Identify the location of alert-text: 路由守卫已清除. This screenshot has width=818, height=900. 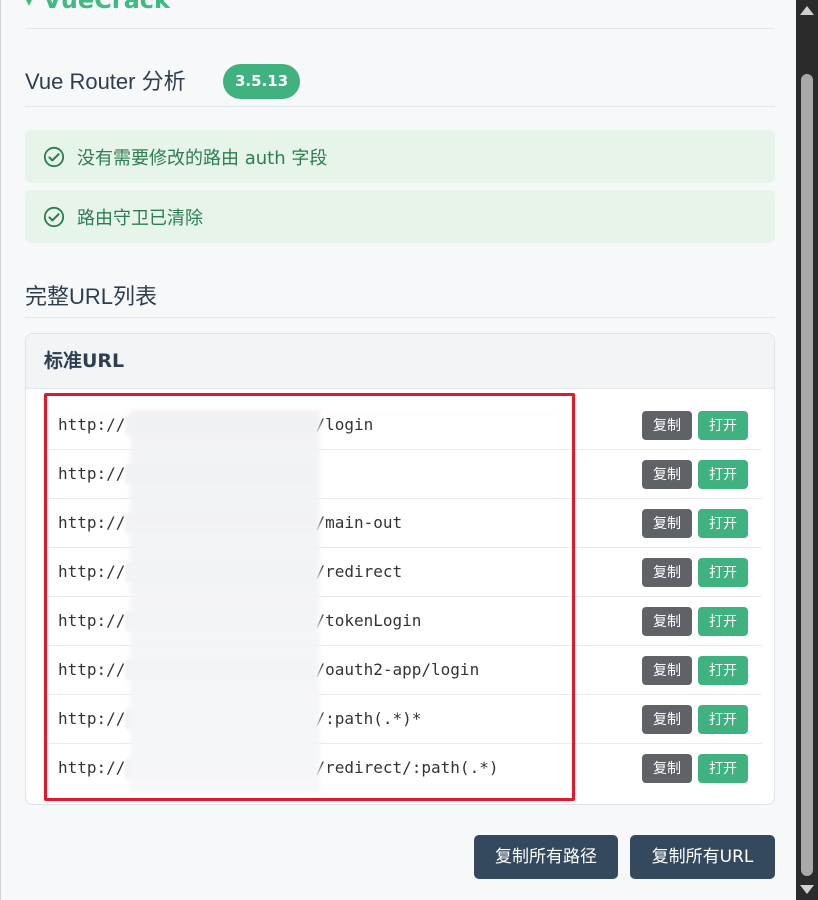
(140, 218).